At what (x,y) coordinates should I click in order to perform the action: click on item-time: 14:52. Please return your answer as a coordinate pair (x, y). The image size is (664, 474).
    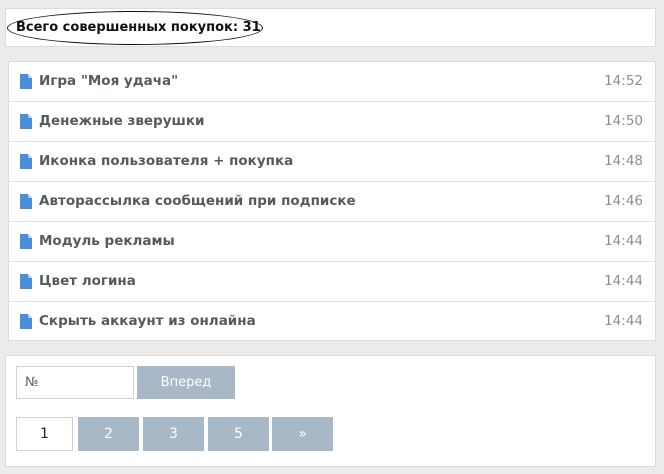
    Looking at the image, I should click on (623, 81).